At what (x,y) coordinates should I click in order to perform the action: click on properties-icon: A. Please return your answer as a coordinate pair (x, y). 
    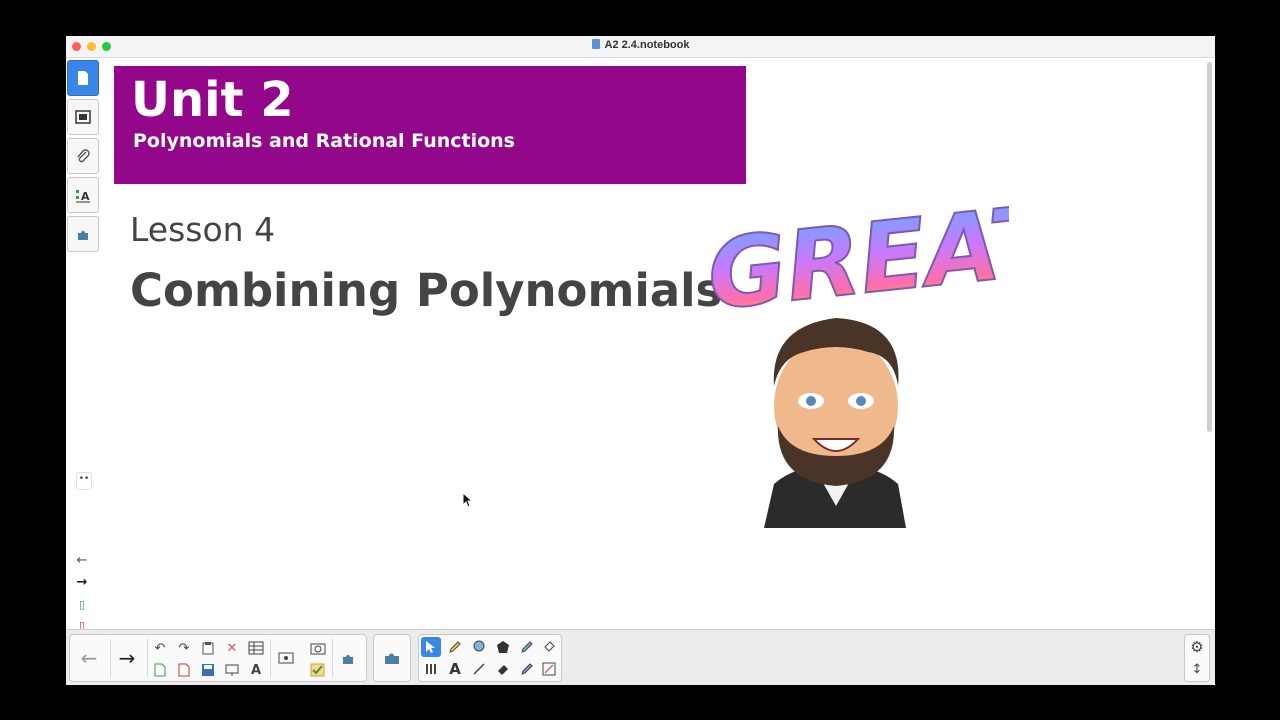
    Looking at the image, I should click on (83, 196).